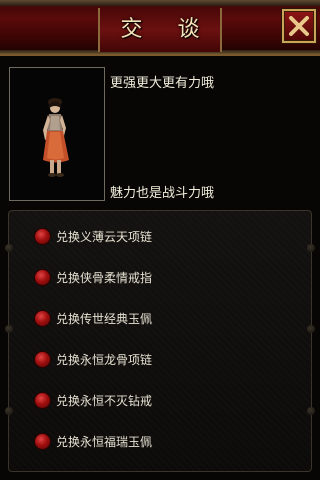  I want to click on npc-dialog-line-1: 更强更大更有力哦, so click(162, 83).